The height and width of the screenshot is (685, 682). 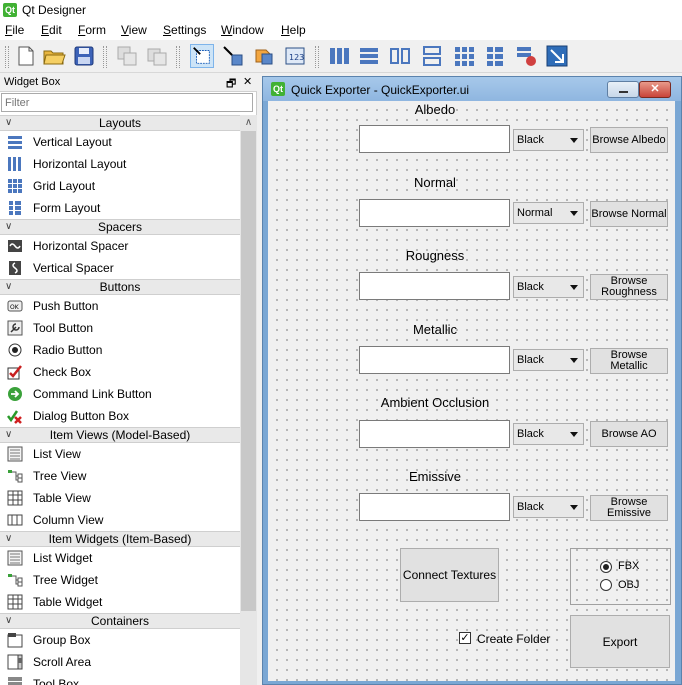 I want to click on metallic-path-field, so click(x=434, y=360).